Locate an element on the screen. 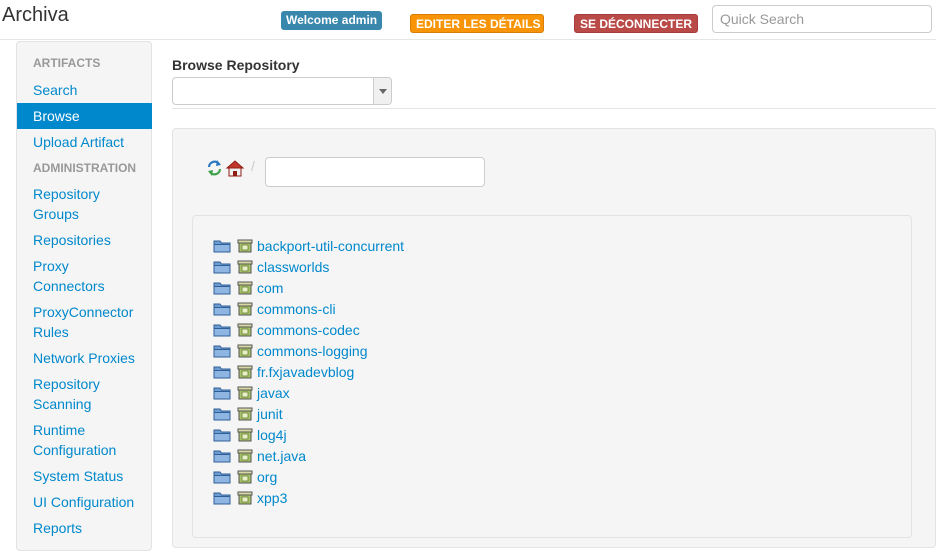 This screenshot has width=936, height=551. sidebar-item-reports: Reports is located at coordinates (84, 528).